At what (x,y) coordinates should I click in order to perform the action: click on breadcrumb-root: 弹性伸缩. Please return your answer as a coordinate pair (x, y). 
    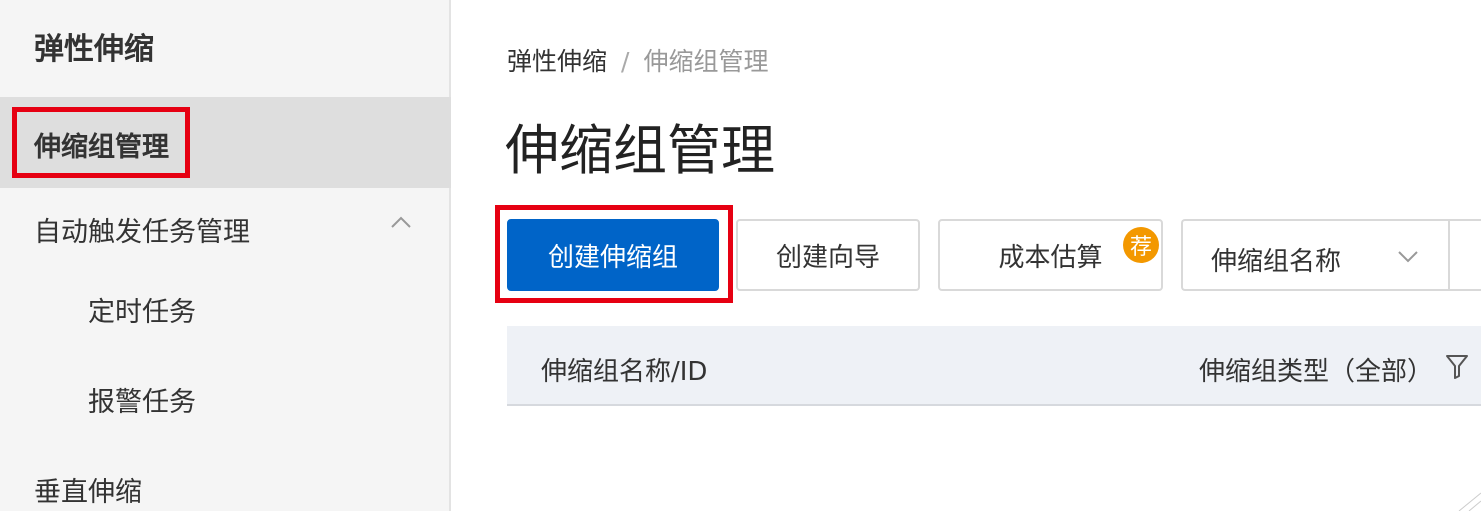
    Looking at the image, I should click on (557, 61).